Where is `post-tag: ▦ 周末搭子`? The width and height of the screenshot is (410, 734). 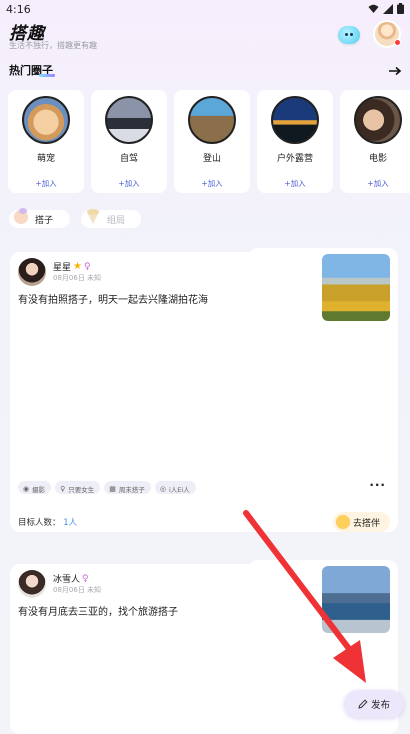
post-tag: ▦ 周末搭子 is located at coordinates (127, 487).